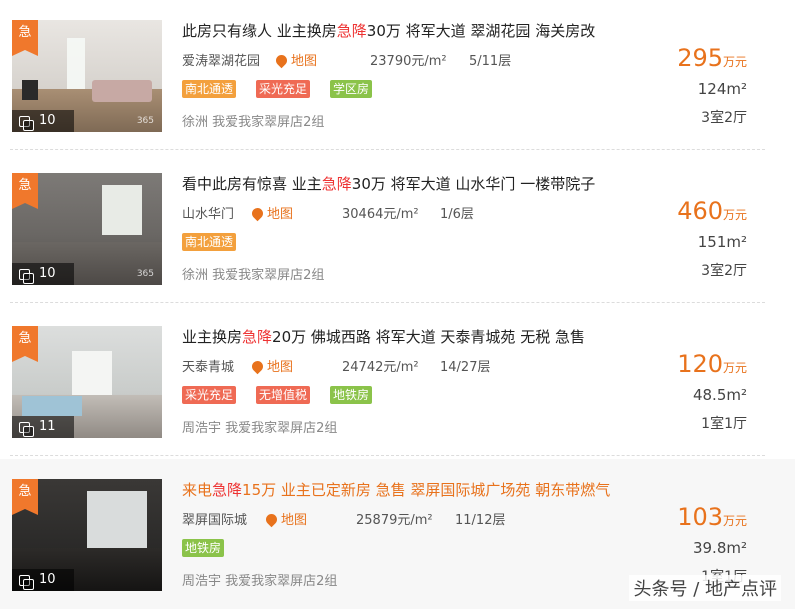 The width and height of the screenshot is (795, 609). What do you see at coordinates (480, 520) in the screenshot?
I see `floor-info: 11/12层` at bounding box center [480, 520].